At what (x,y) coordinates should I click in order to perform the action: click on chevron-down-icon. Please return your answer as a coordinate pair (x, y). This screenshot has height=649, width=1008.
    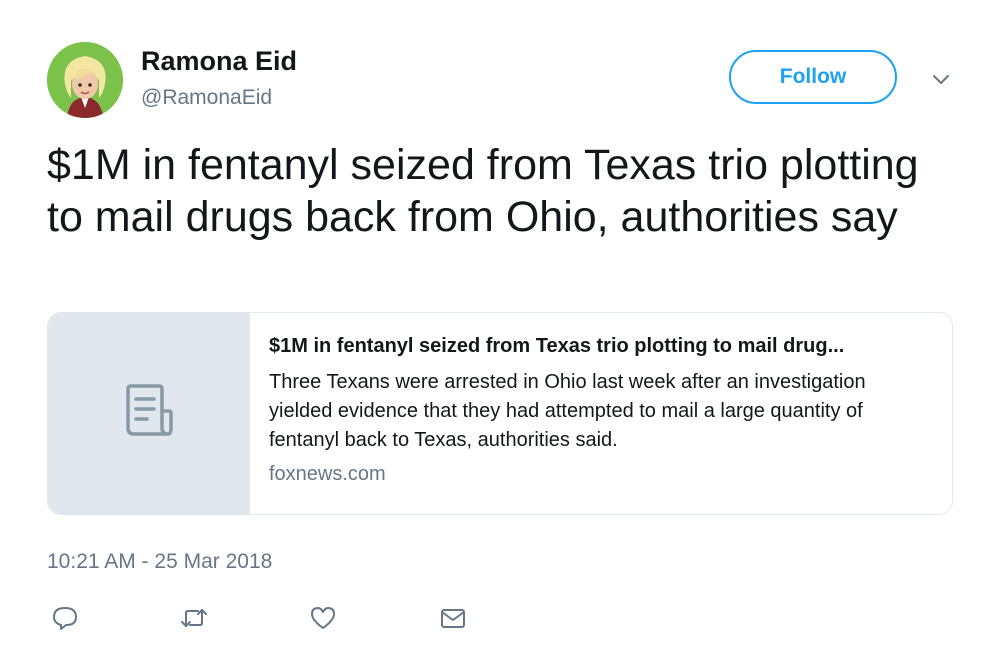
    Looking at the image, I should click on (941, 79).